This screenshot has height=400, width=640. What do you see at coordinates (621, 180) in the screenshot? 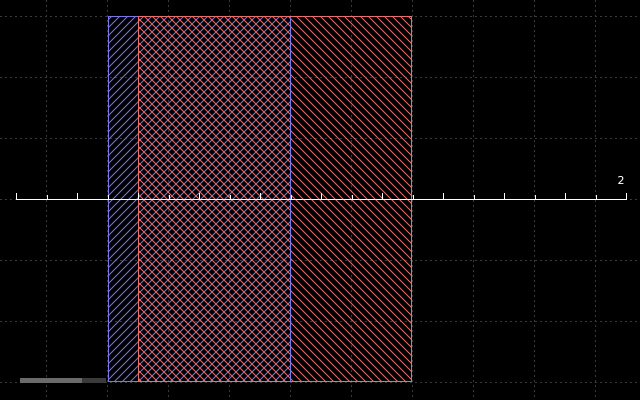
I see `axis-end-label: 2` at bounding box center [621, 180].